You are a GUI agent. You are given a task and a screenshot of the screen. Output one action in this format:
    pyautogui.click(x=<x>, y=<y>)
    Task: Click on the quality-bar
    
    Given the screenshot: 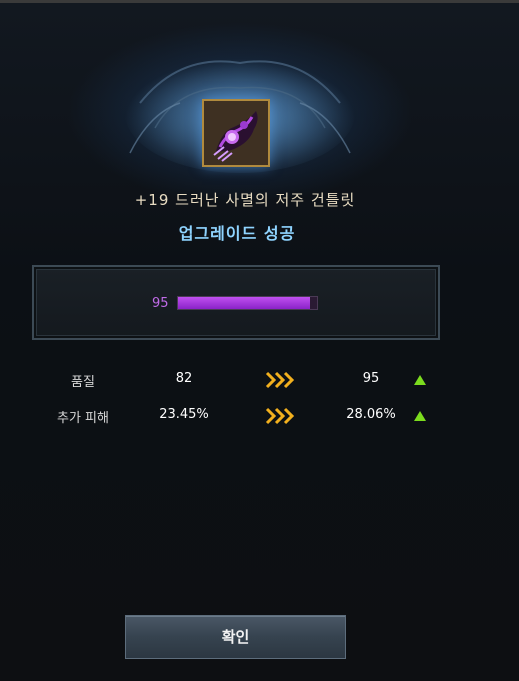 What is the action you would take?
    pyautogui.click(x=247, y=303)
    